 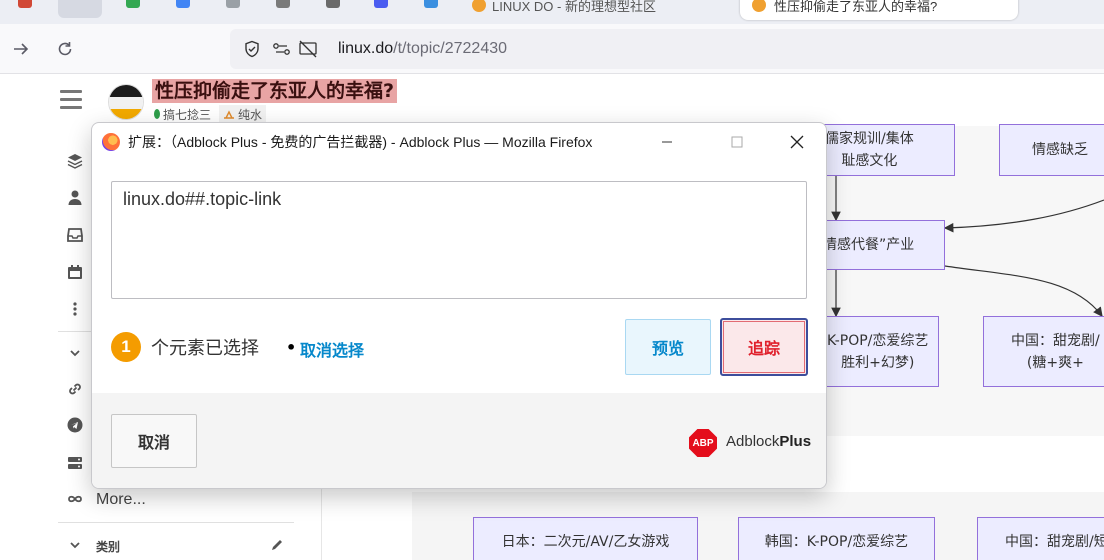 What do you see at coordinates (205, 348) in the screenshot?
I see `selected-count-text: 个元素已选择` at bounding box center [205, 348].